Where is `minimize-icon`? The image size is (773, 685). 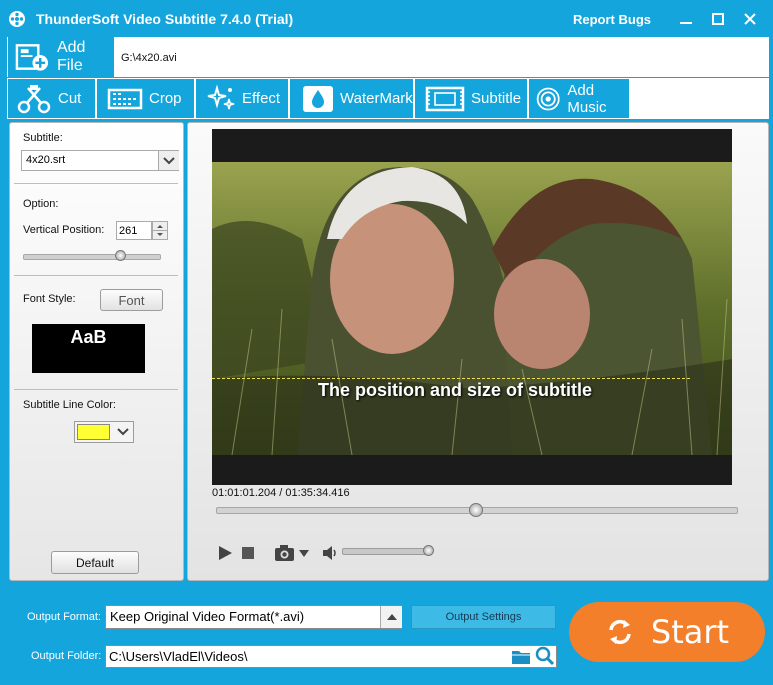 minimize-icon is located at coordinates (686, 23).